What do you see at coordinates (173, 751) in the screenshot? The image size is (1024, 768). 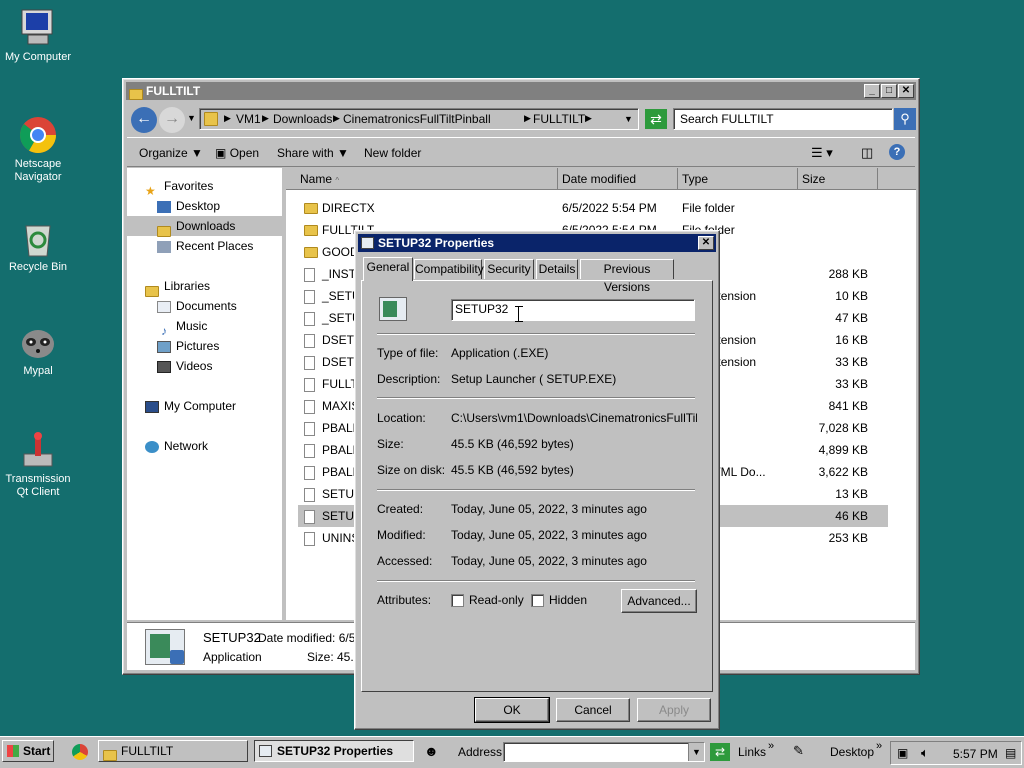 I see `taskbar-explorer-button: FULLTILT` at bounding box center [173, 751].